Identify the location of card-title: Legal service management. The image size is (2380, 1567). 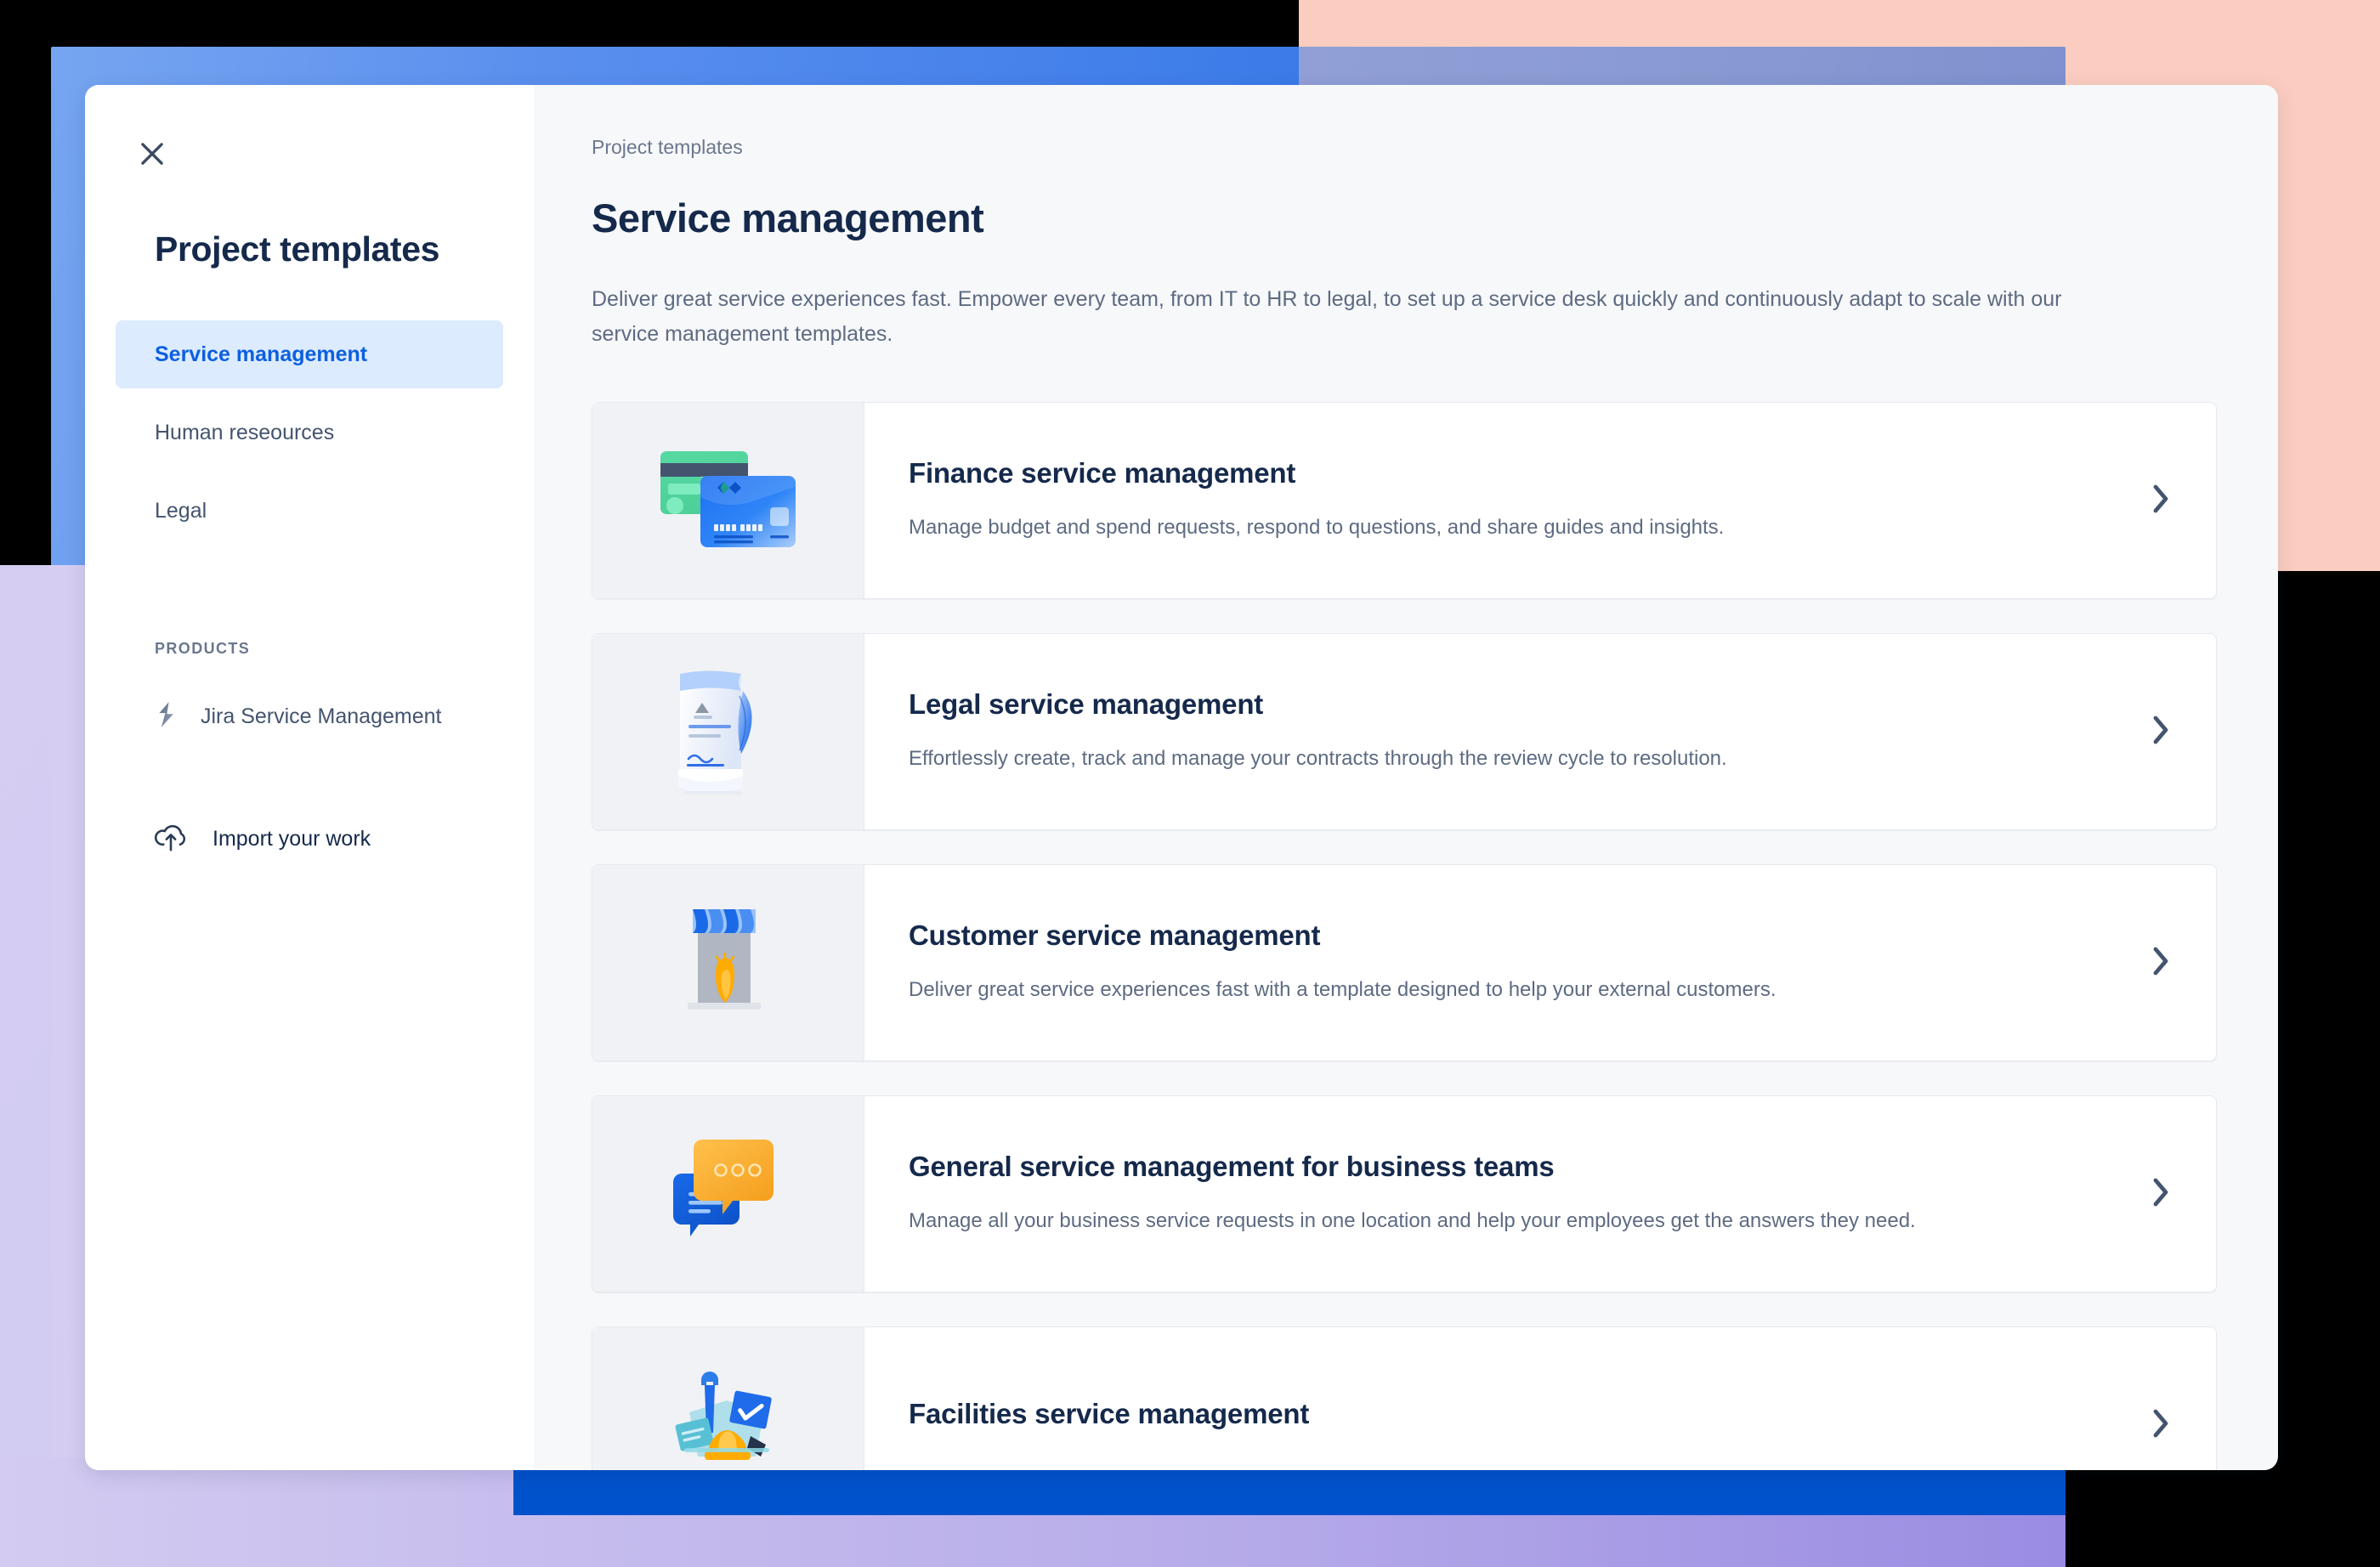
(1086, 704).